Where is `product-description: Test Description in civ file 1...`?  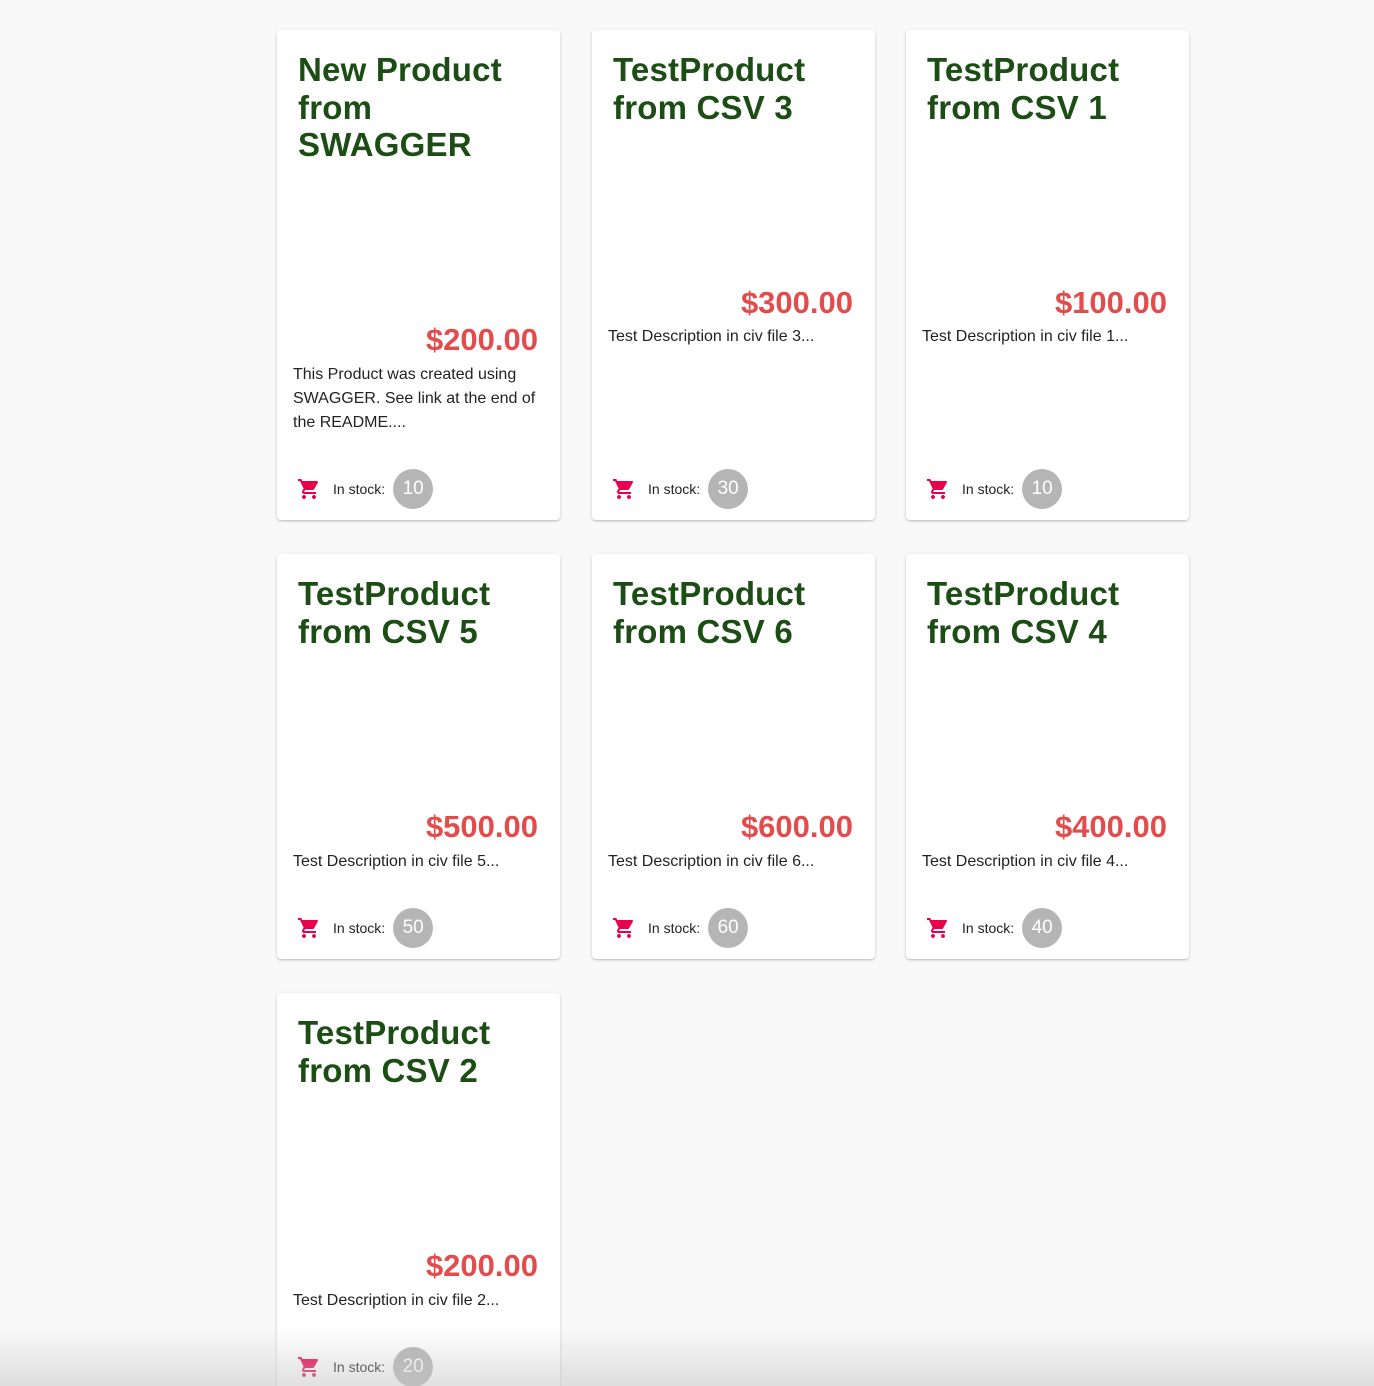
product-description: Test Description in civ file 1... is located at coordinates (1025, 336).